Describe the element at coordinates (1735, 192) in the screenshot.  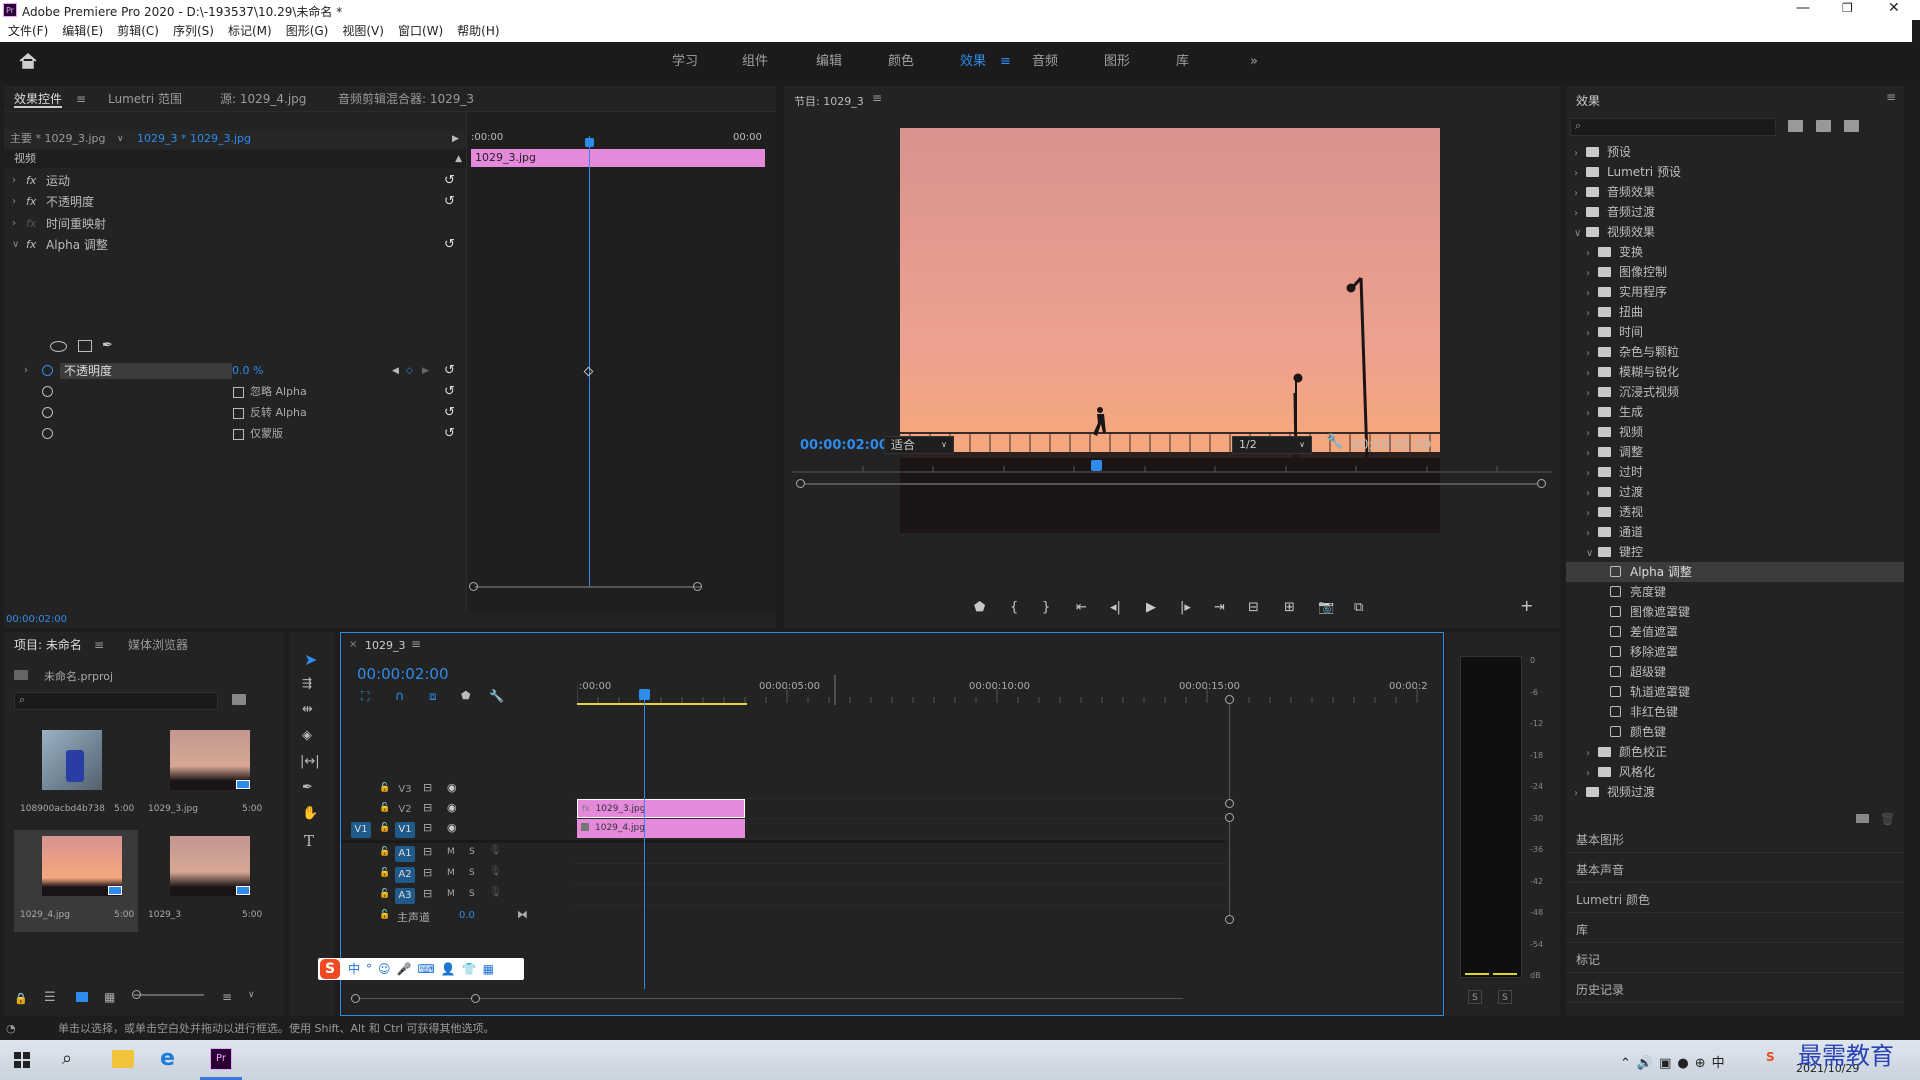
I see `effects-tree-item: › 音频效果` at that location.